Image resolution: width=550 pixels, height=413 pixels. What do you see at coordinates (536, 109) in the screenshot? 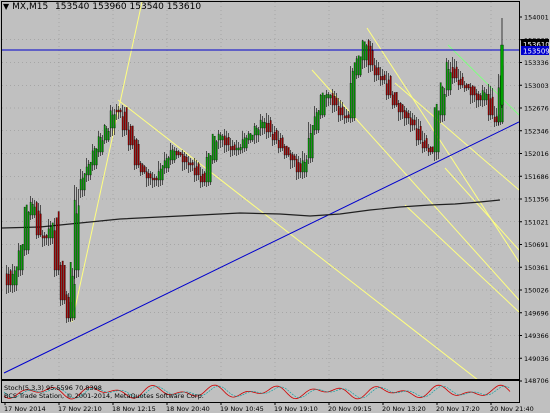
I see `price-tick-label: 152676` at bounding box center [536, 109].